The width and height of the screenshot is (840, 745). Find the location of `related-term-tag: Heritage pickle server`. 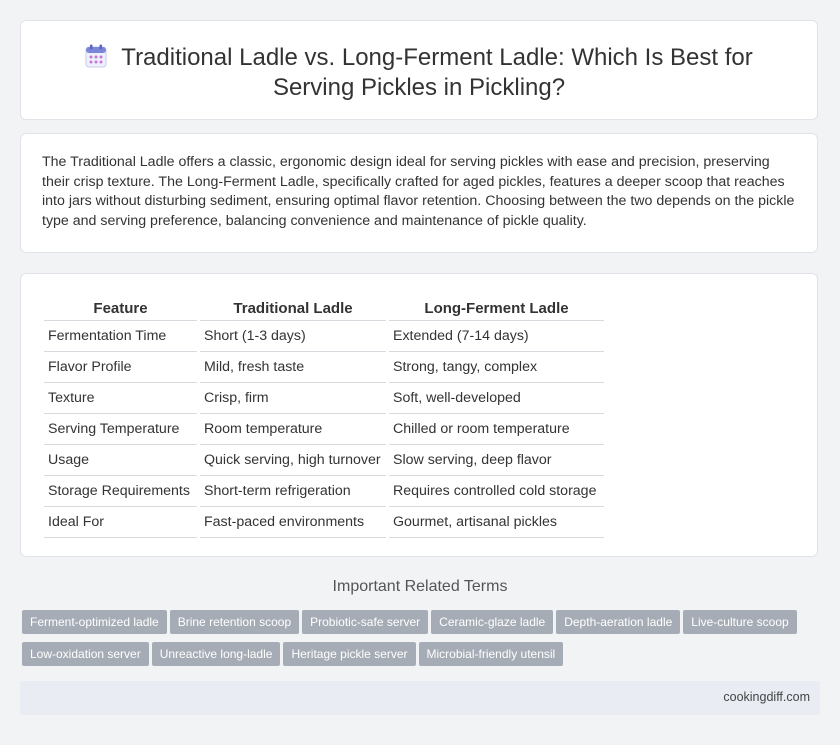

related-term-tag: Heritage pickle server is located at coordinates (349, 654).